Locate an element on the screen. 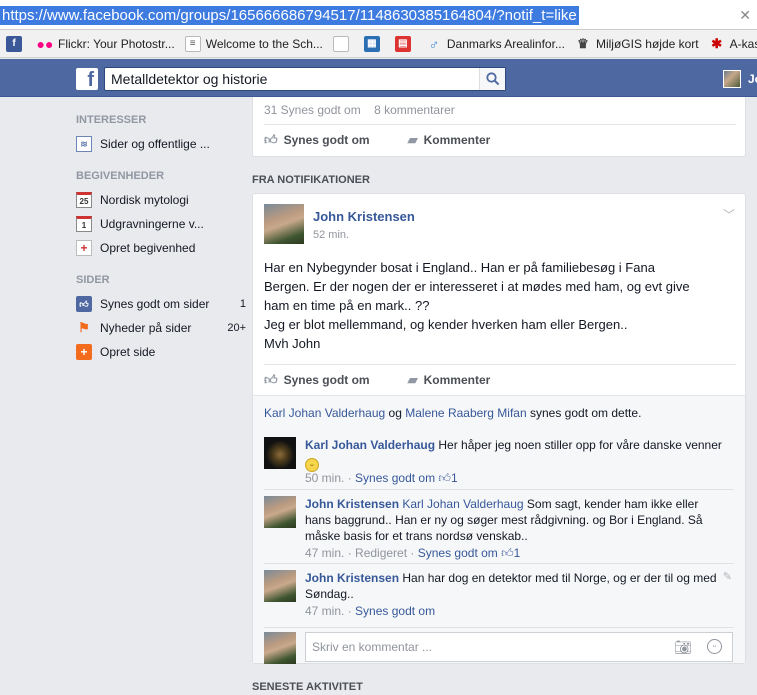 This screenshot has width=757, height=695. edit-pencil-icon: ✎ is located at coordinates (727, 576).